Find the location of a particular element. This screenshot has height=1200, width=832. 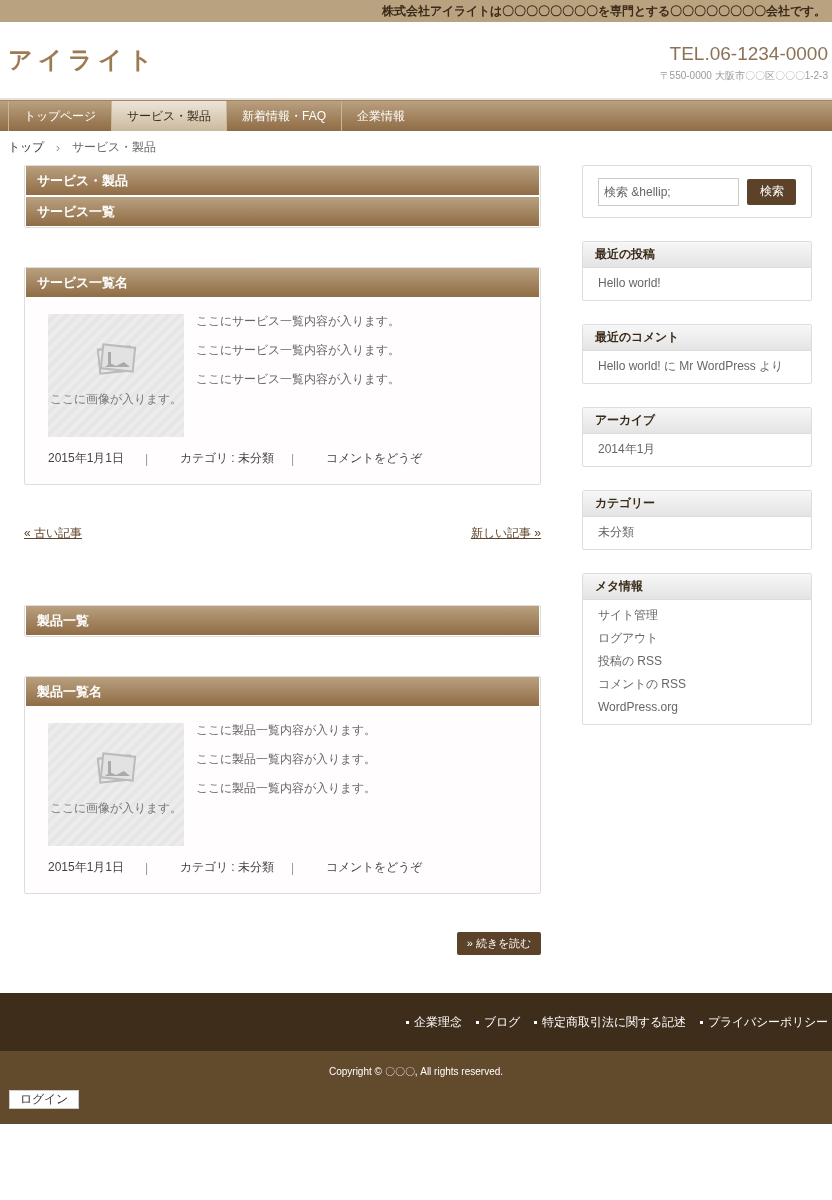

search-field: 検索 &hellip; is located at coordinates (668, 191).